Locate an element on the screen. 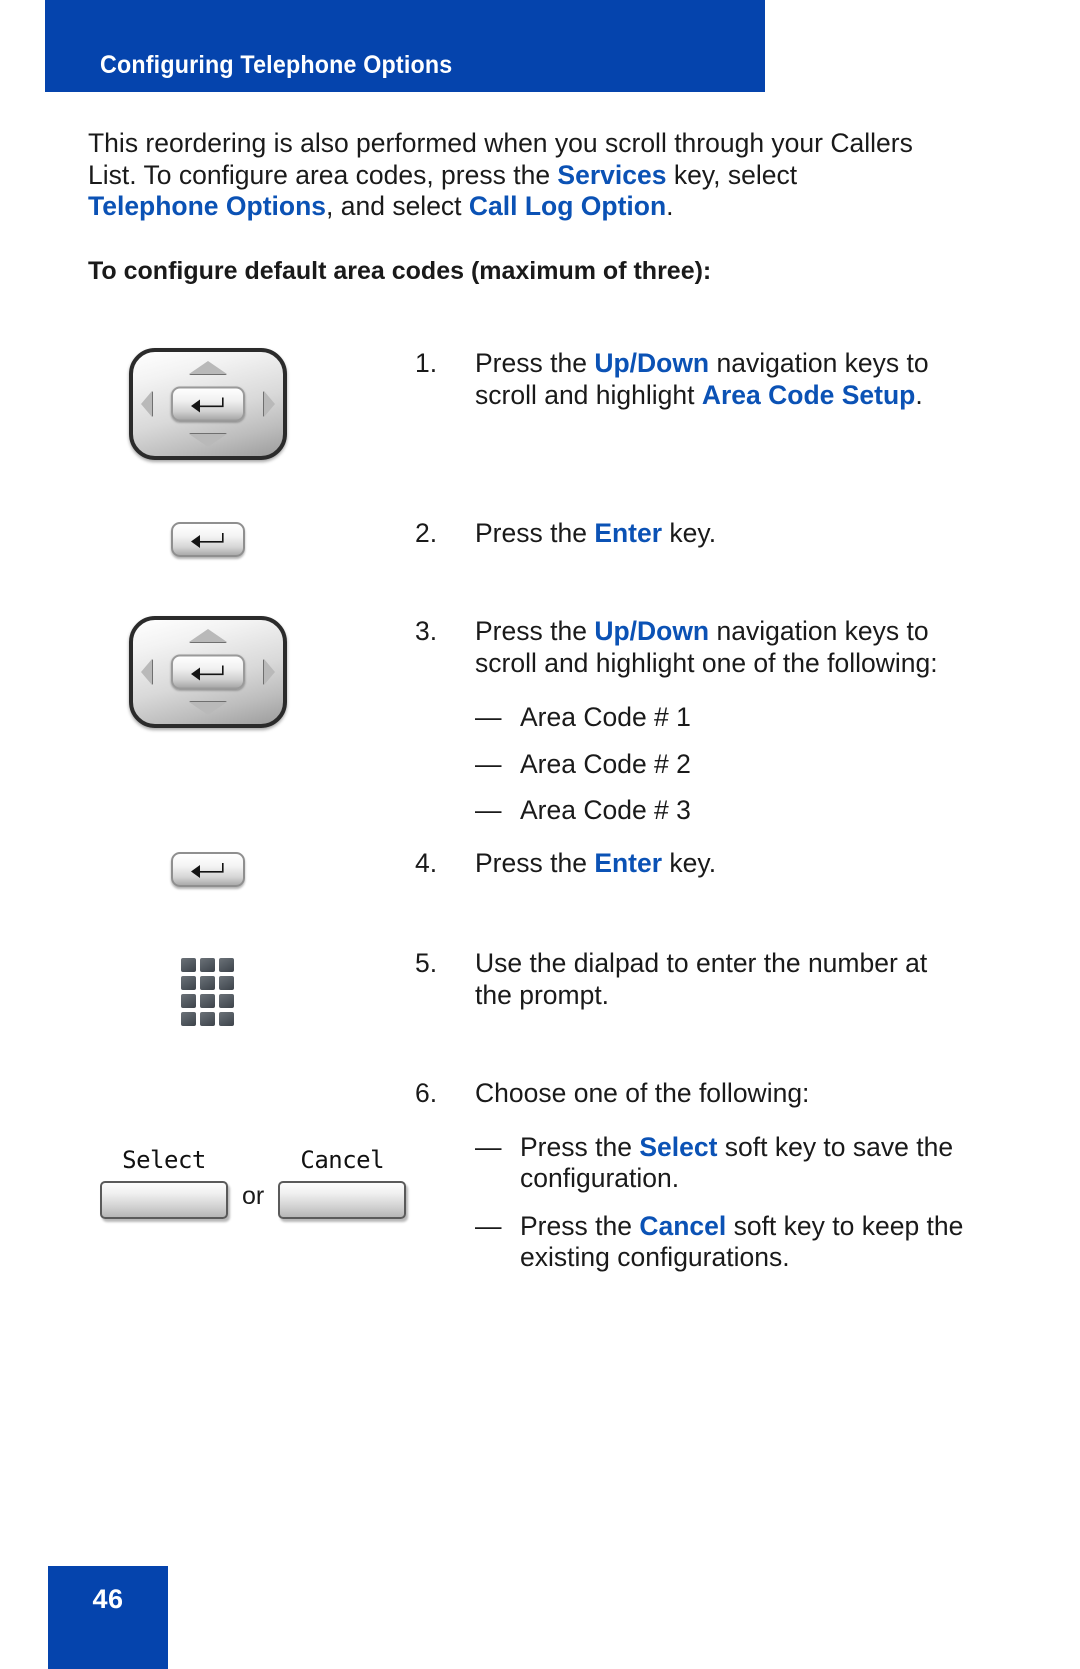 This screenshot has height=1669, width=1080. step-1-keyword-updown: Up/Down is located at coordinates (652, 363).